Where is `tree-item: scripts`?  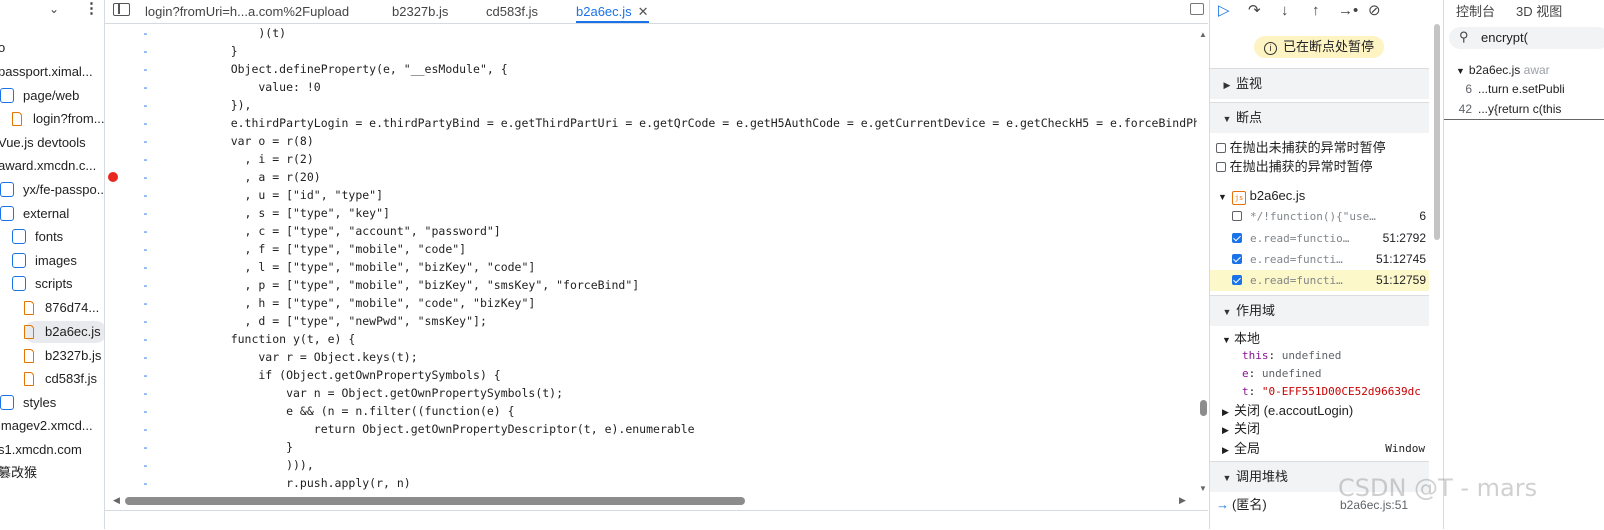
tree-item: scripts is located at coordinates (42, 284).